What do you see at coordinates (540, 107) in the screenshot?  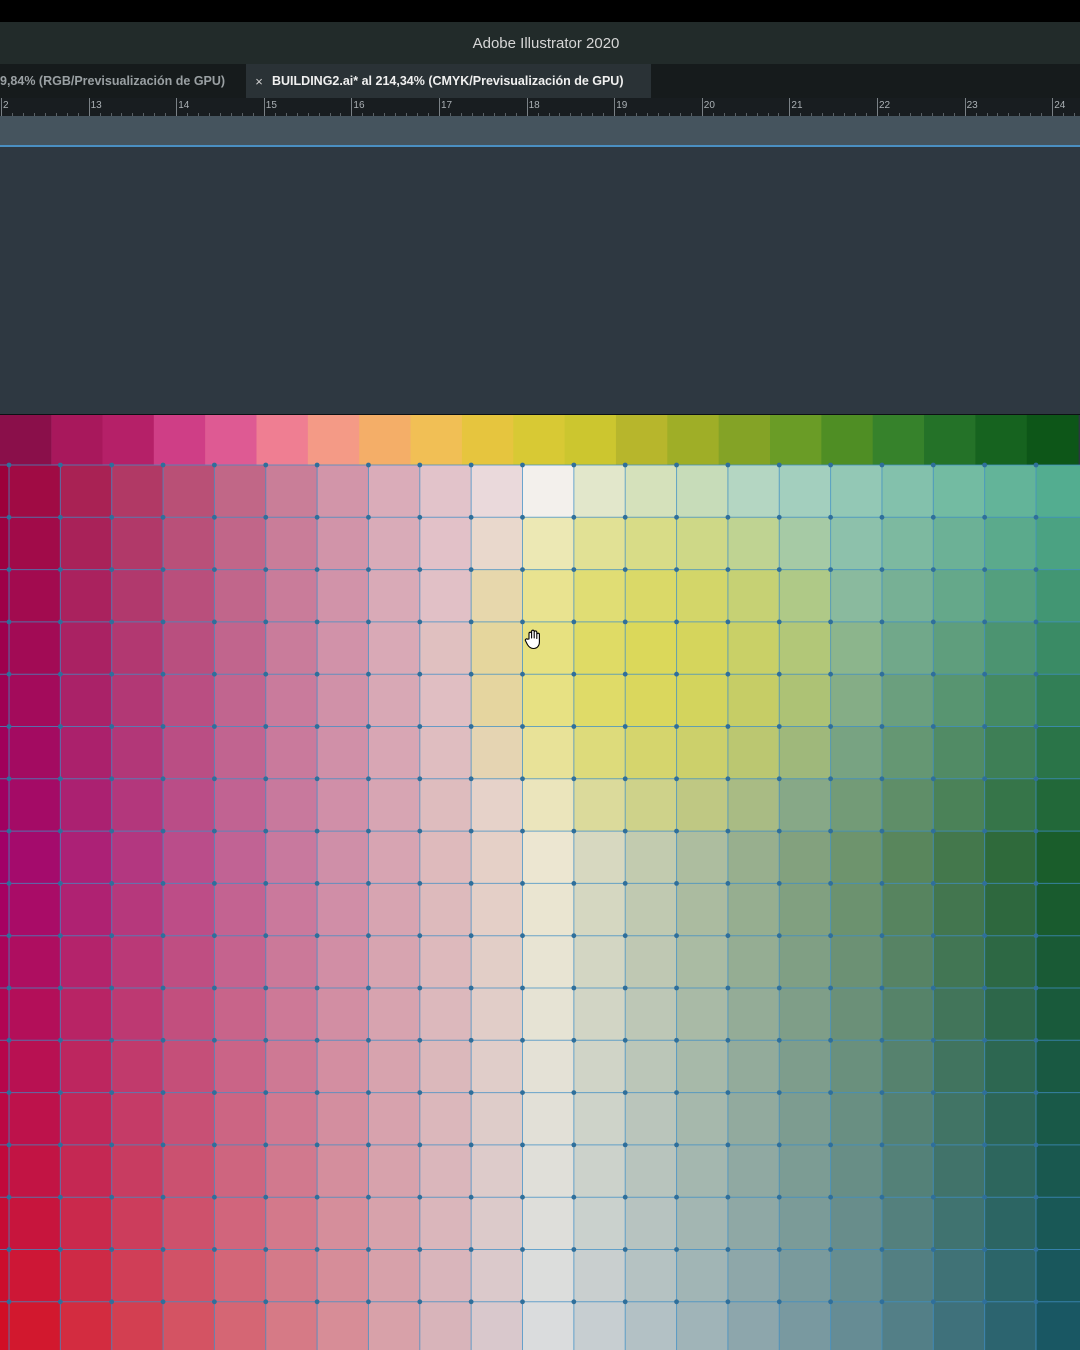 I see `horizontal-ruler: 2 13 14 15 16 17 18 19 20 21 22 23 24` at bounding box center [540, 107].